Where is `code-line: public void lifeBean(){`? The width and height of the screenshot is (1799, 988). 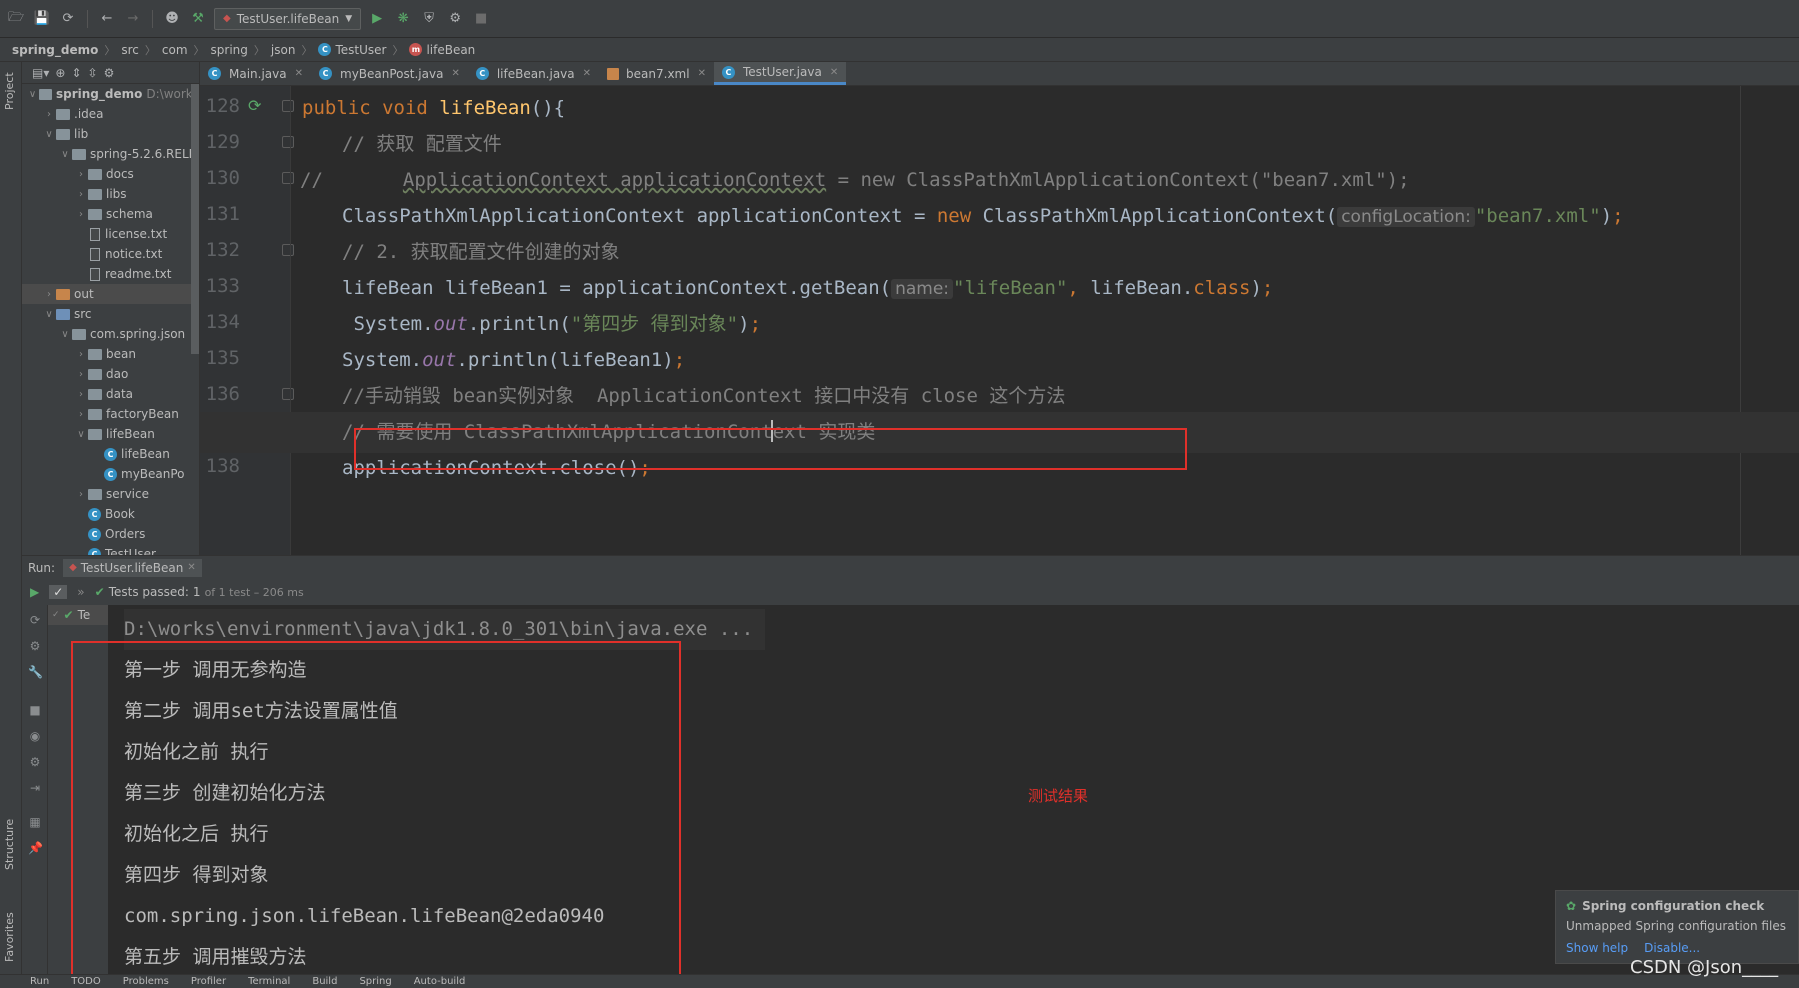
code-line: public void lifeBean(){ is located at coordinates (999, 108).